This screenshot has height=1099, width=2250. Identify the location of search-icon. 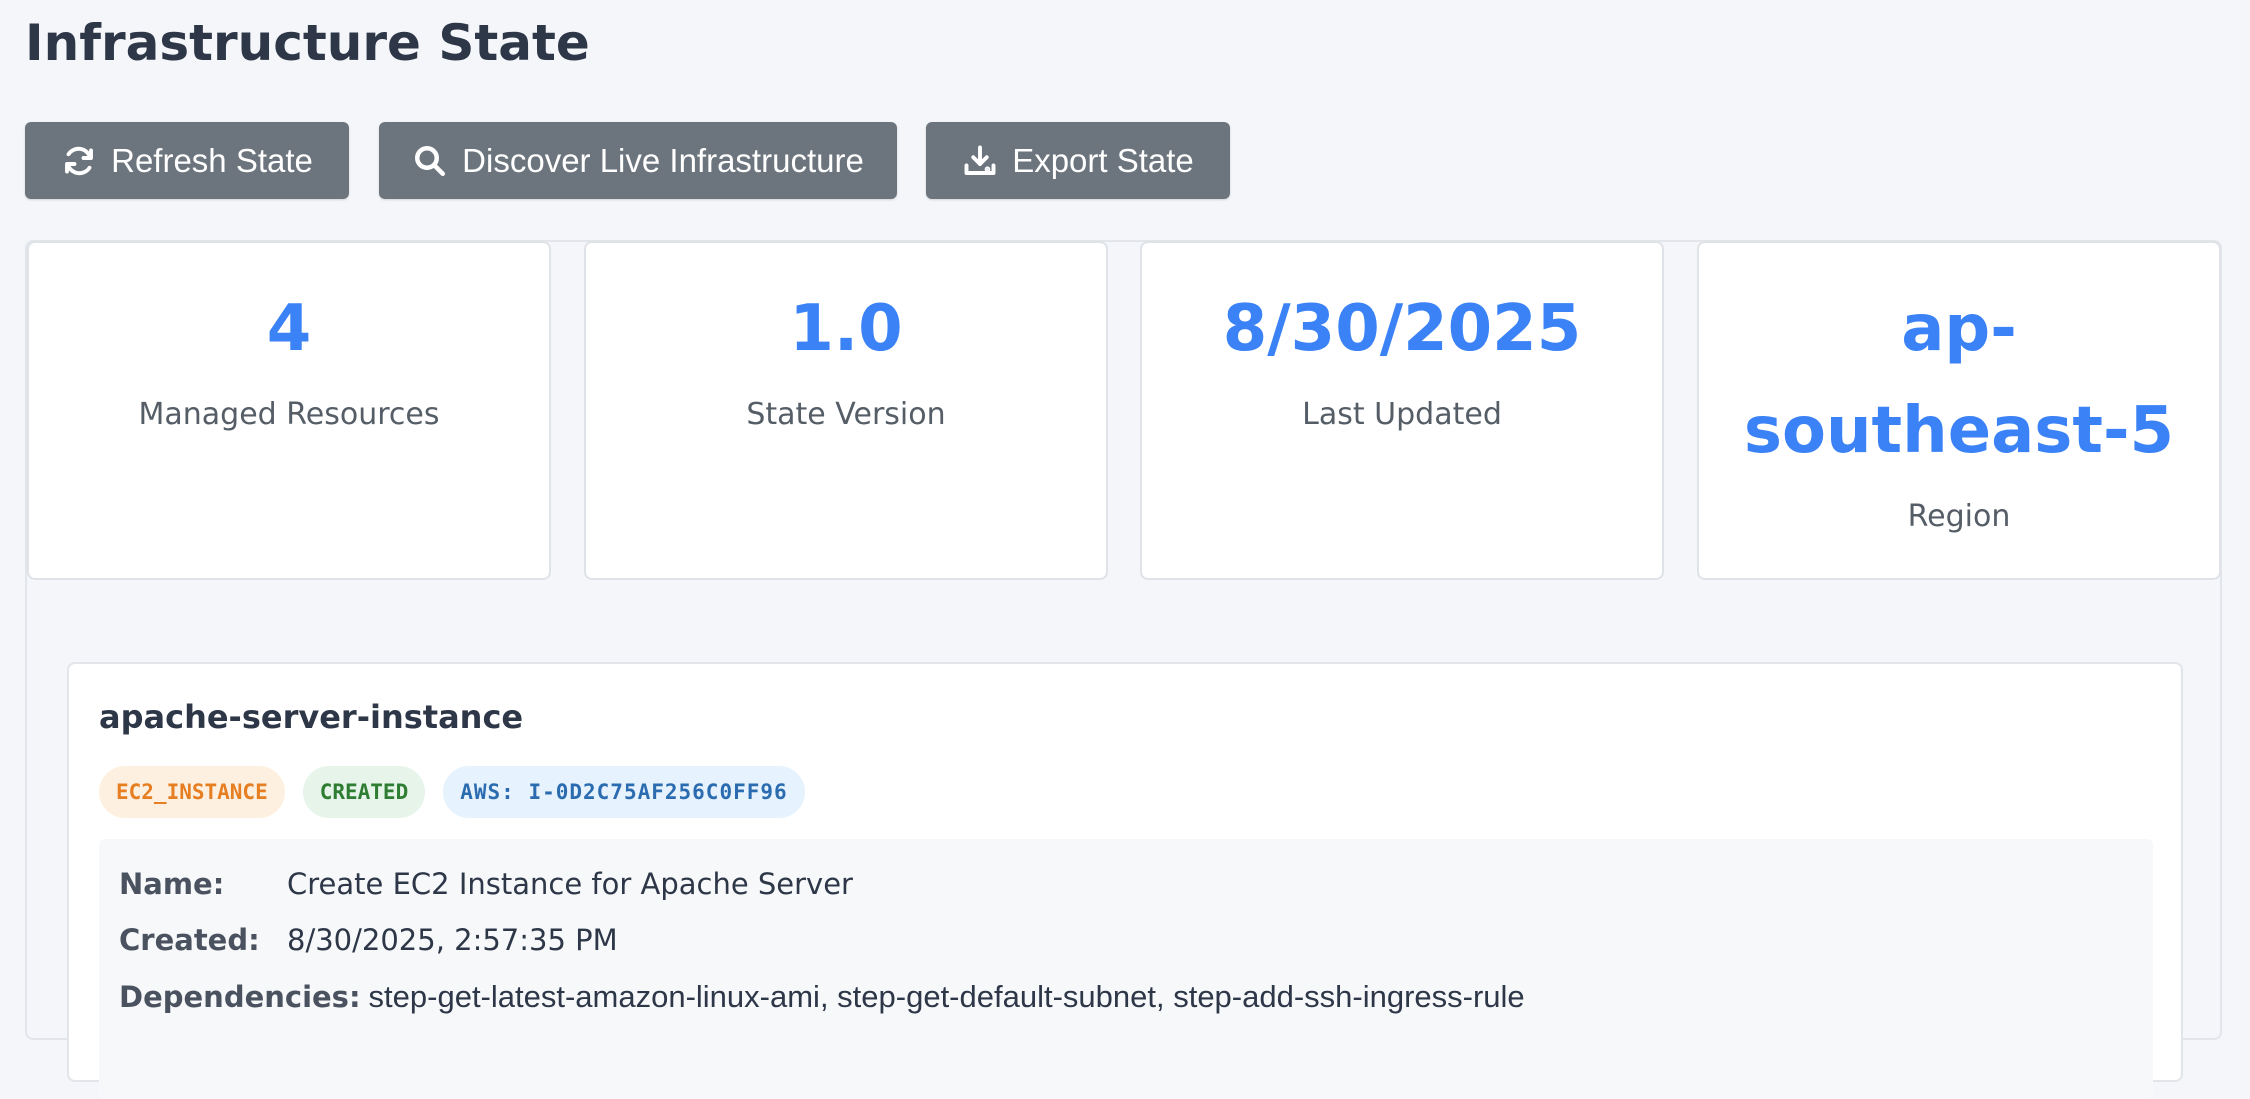
(430, 161).